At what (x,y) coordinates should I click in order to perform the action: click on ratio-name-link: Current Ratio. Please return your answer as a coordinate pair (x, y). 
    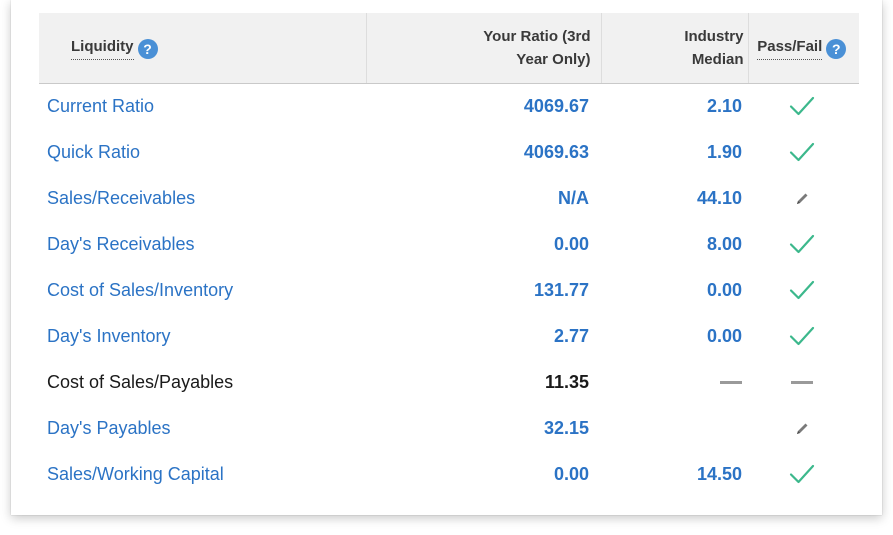
    Looking at the image, I should click on (202, 106).